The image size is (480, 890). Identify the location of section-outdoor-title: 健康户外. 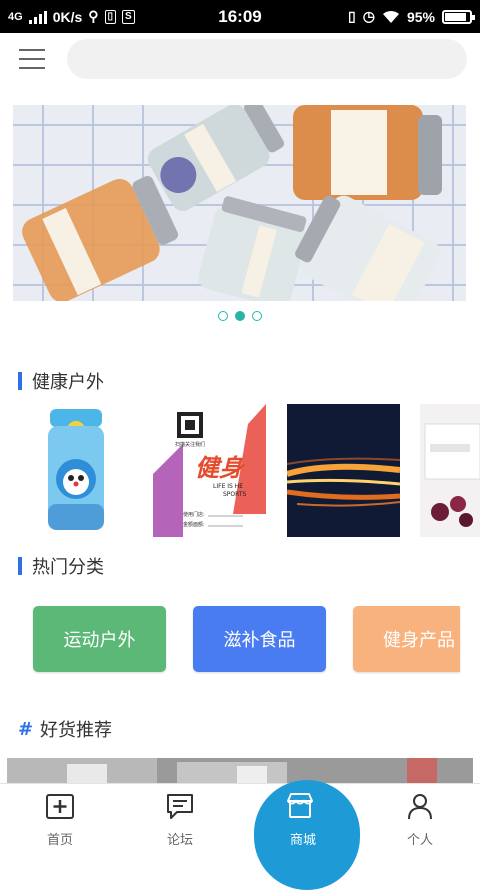
(68, 382).